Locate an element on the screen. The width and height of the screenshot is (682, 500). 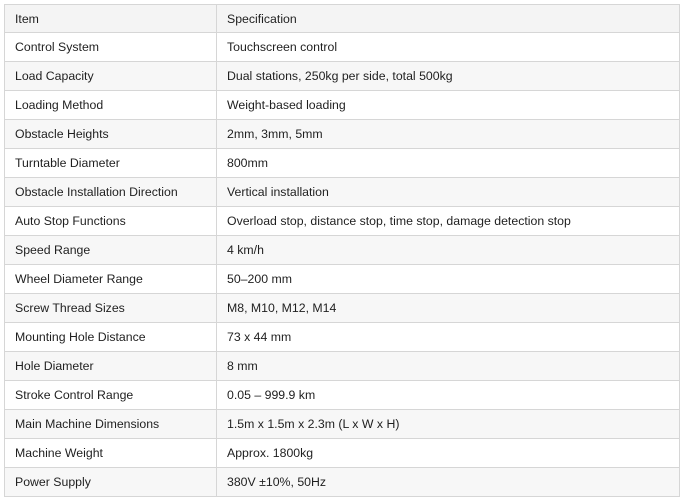
header-specification: Specification is located at coordinates (448, 18).